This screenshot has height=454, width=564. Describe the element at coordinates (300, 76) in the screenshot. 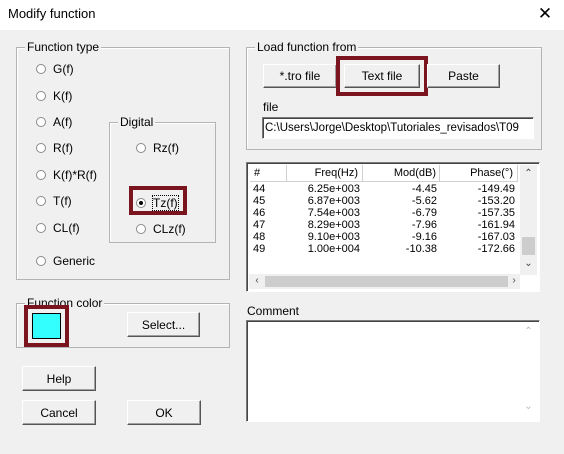

I see `tro-file-button: *.tro file` at that location.